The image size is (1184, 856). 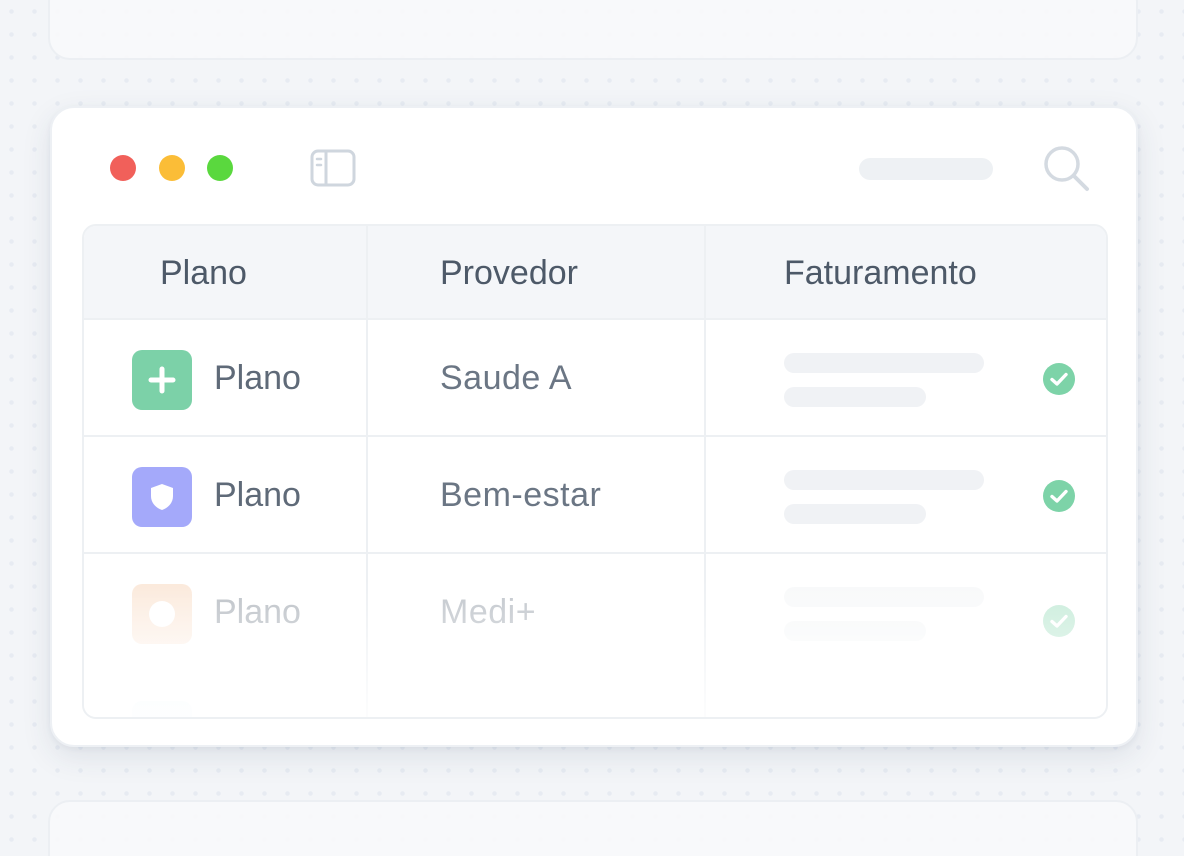 What do you see at coordinates (172, 168) in the screenshot?
I see `minimize-window-button` at bounding box center [172, 168].